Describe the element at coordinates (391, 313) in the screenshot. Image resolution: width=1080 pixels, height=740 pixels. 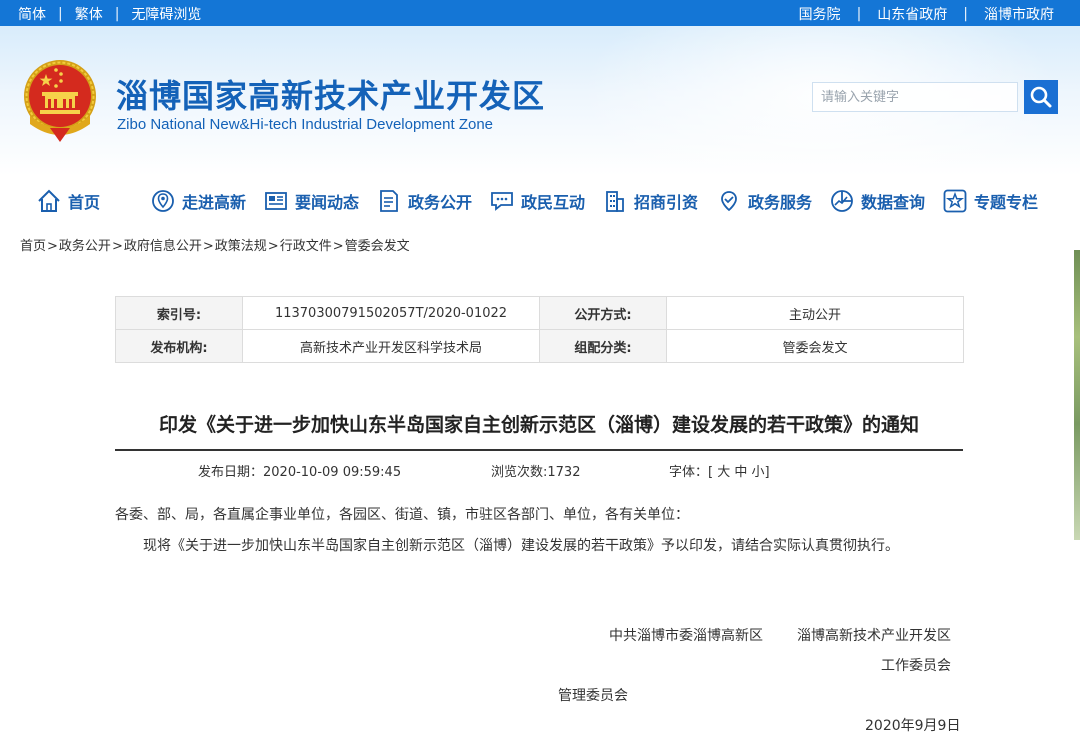
I see `index-number-value: 11370300791502057T/2020-01022` at that location.